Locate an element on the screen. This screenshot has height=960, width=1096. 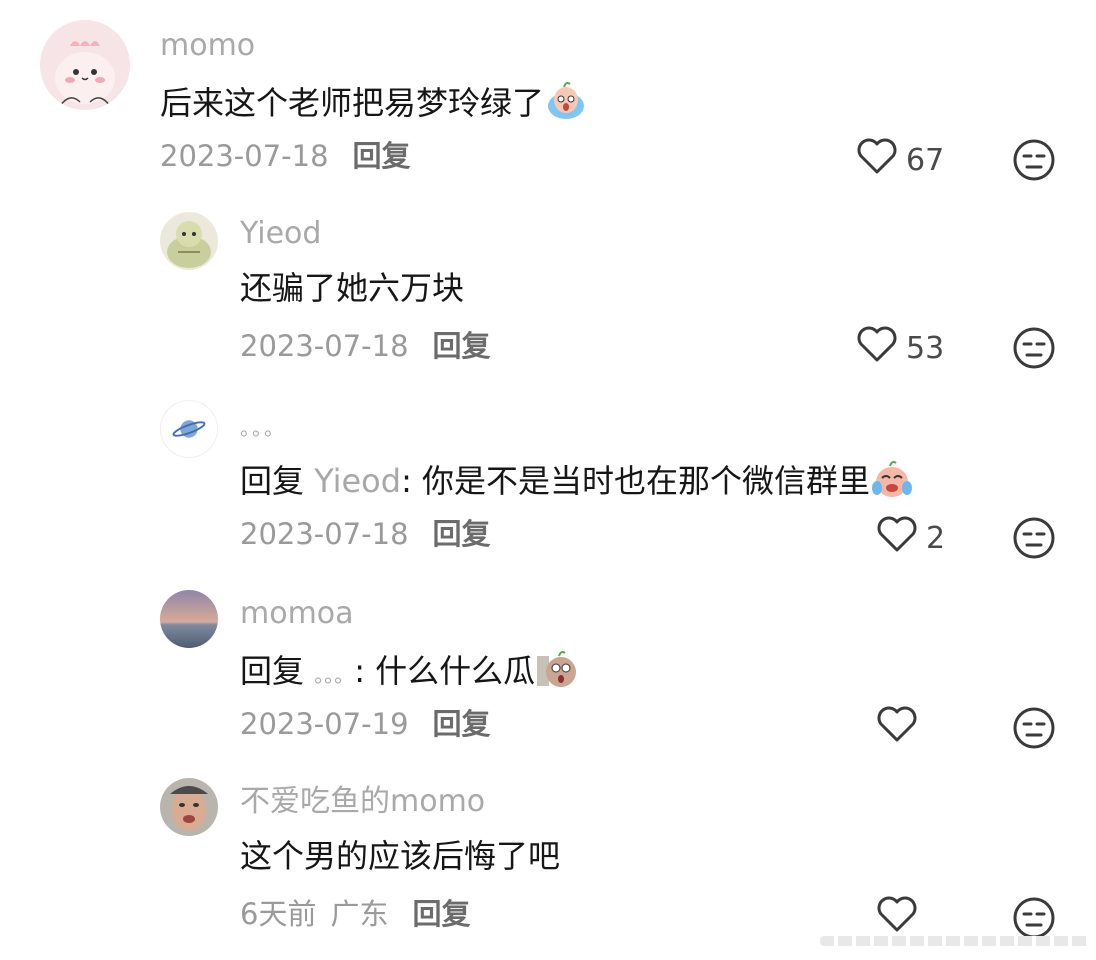
username: momo is located at coordinates (207, 46).